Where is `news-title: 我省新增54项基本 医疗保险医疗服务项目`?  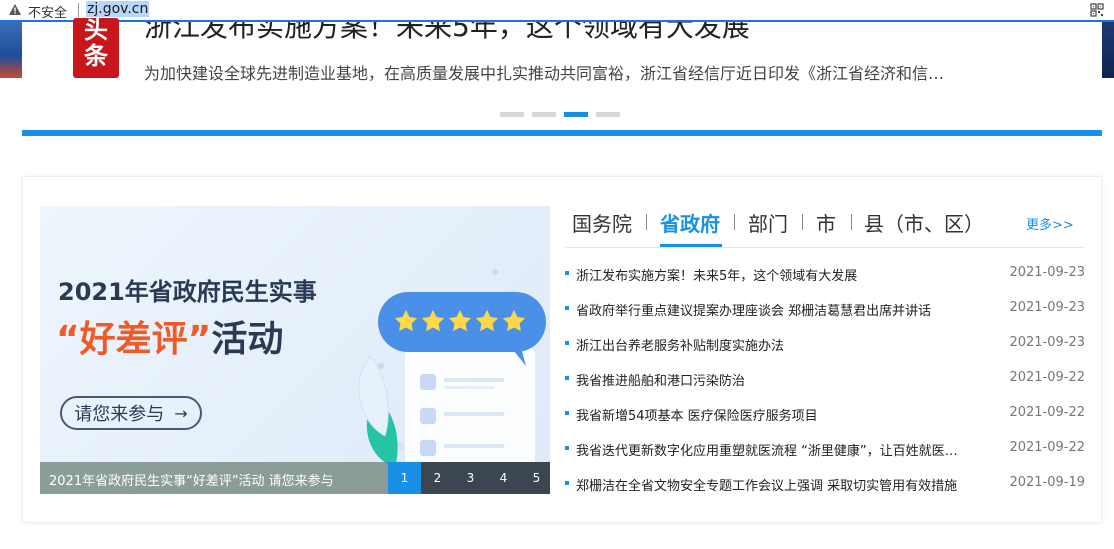 news-title: 我省新增54项基本 医疗保险医疗服务项目 is located at coordinates (776, 414).